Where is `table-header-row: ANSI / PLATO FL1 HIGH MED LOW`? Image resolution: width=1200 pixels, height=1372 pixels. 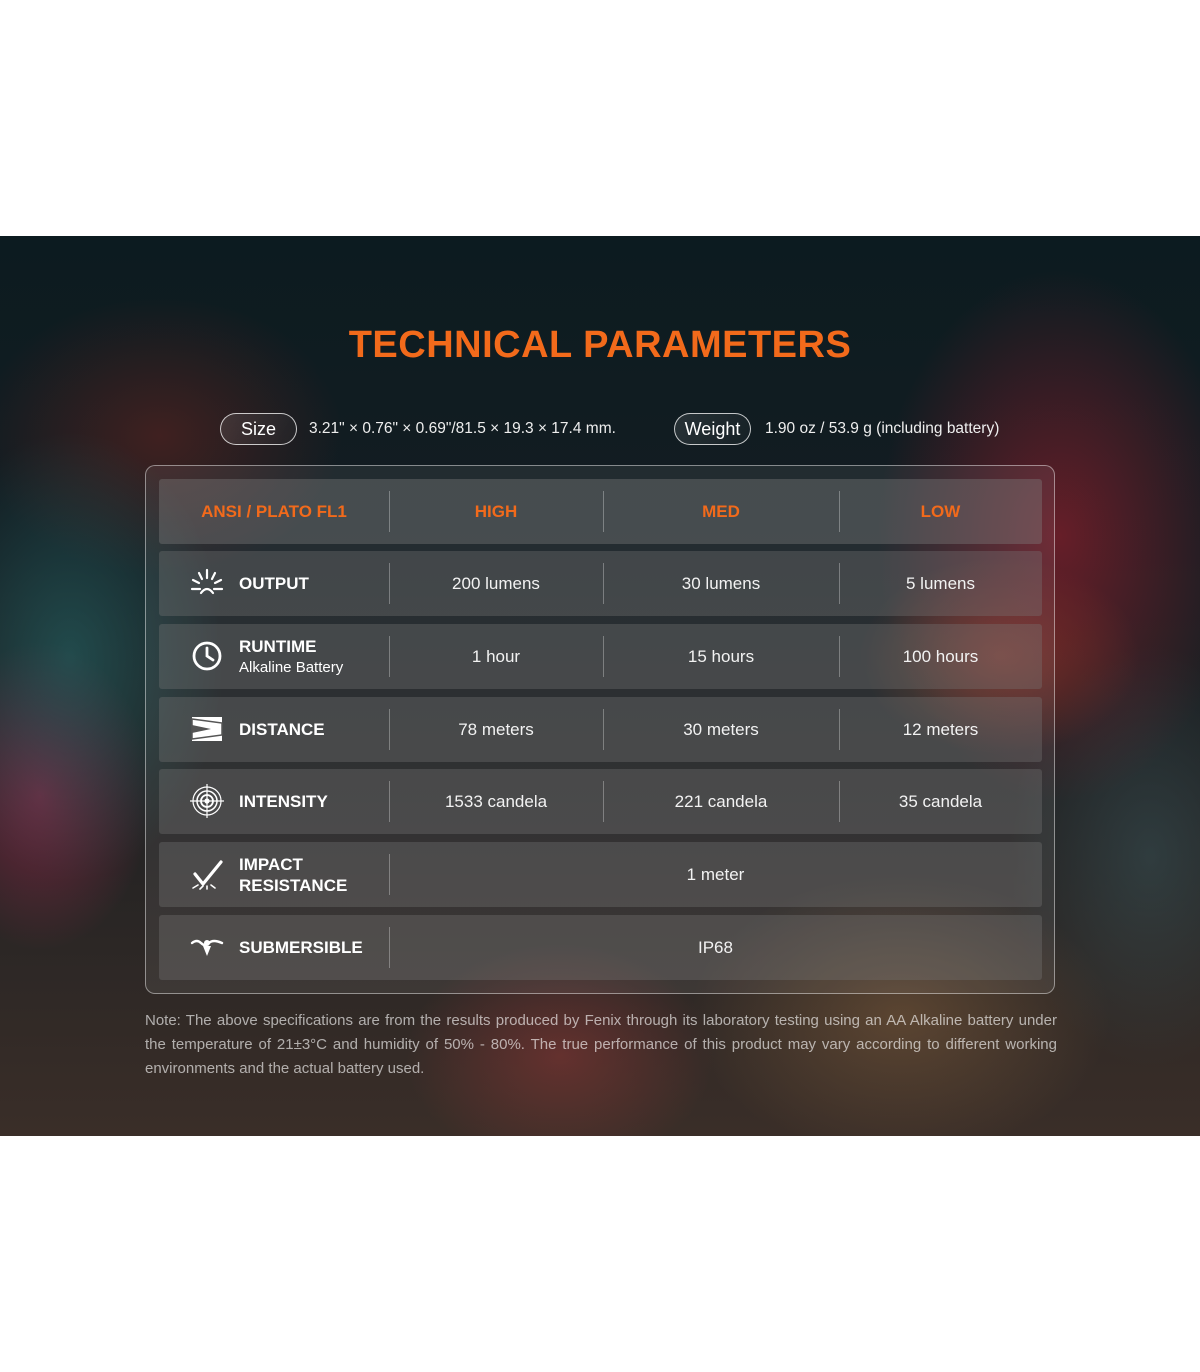
table-header-row: ANSI / PLATO FL1 HIGH MED LOW is located at coordinates (600, 511).